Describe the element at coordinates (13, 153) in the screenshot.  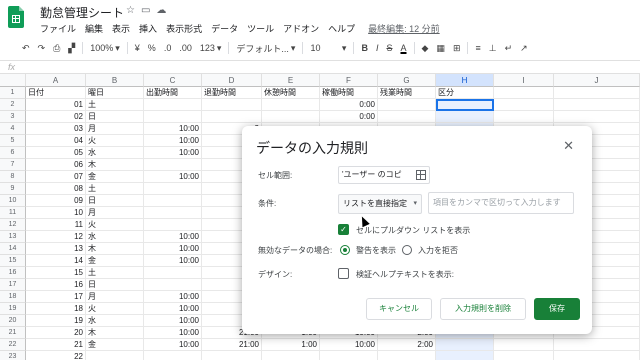
I see `row-header: 6` at that location.